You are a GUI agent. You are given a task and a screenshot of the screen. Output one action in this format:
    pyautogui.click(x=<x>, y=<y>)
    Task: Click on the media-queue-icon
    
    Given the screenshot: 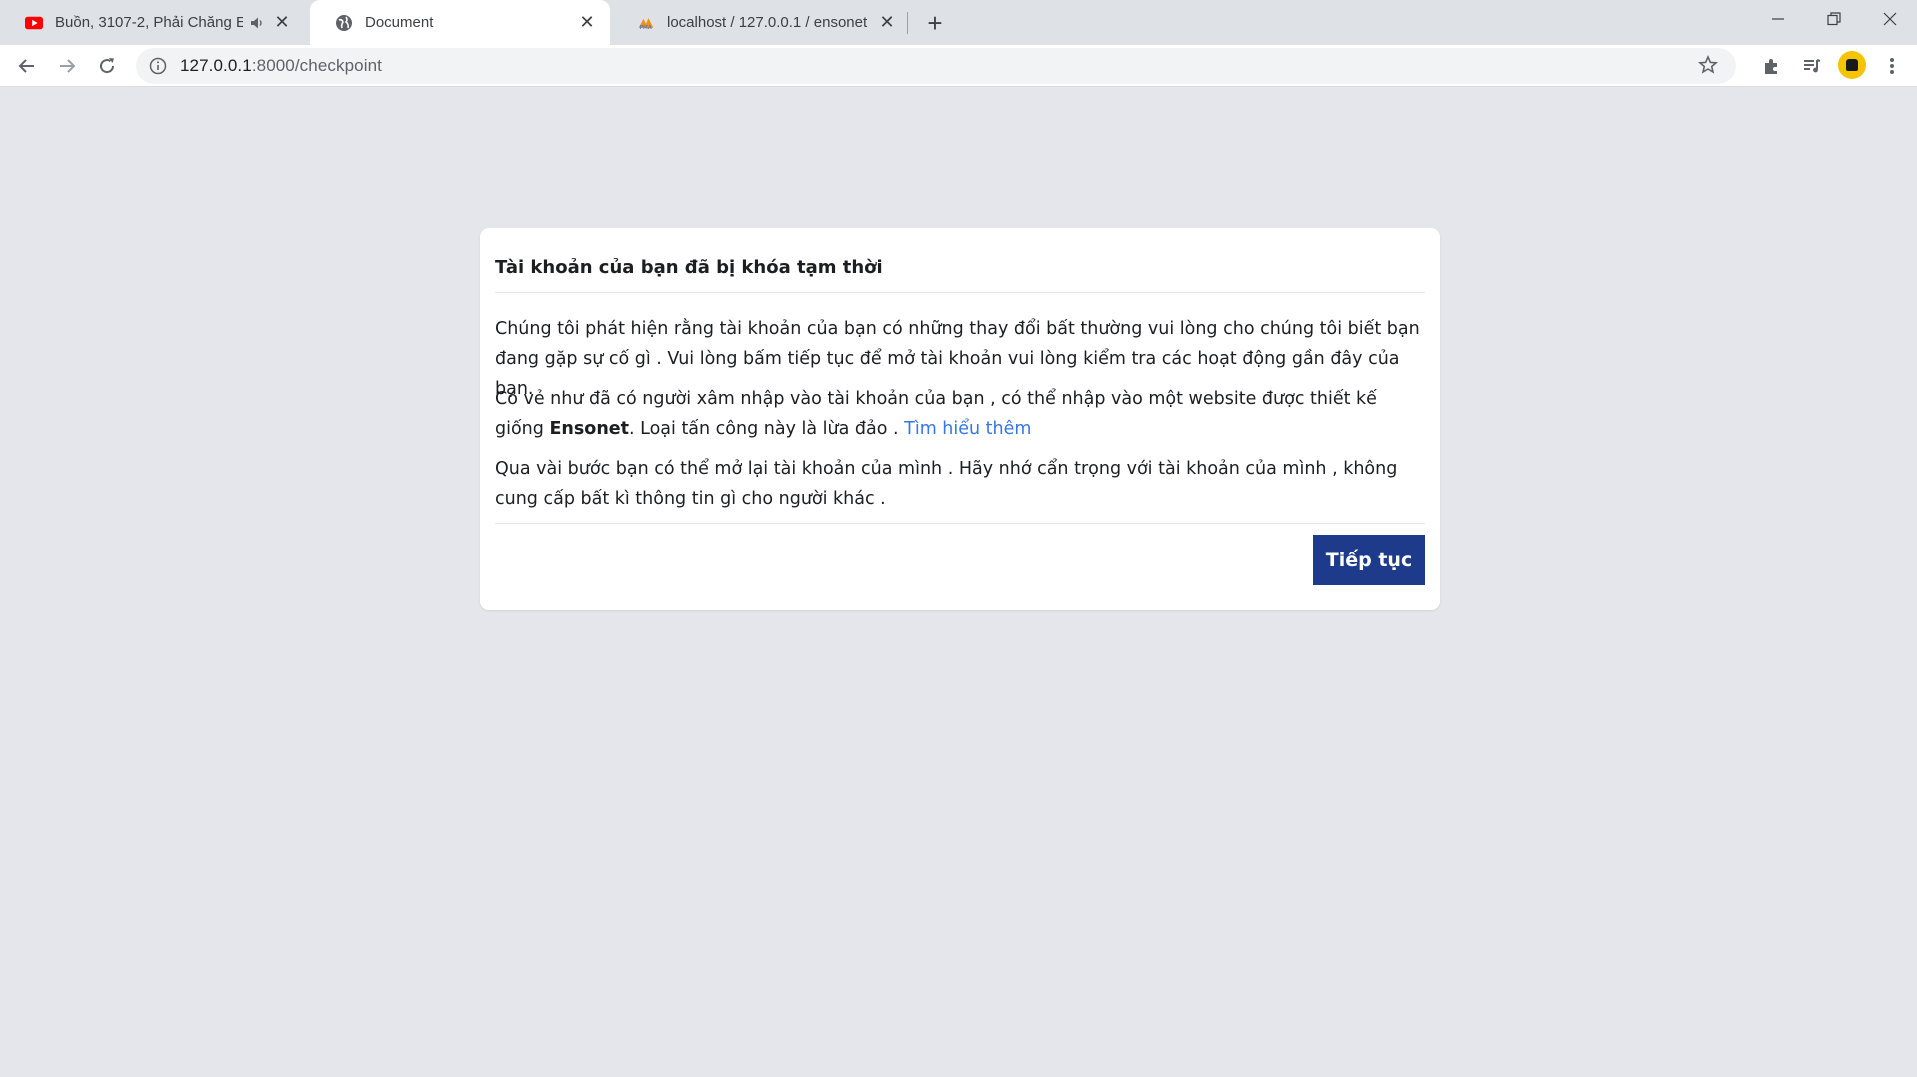 What is the action you would take?
    pyautogui.click(x=1812, y=66)
    